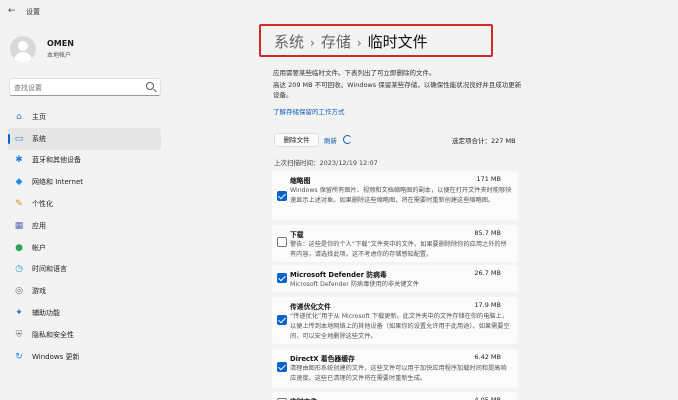  Describe the element at coordinates (19, 356) in the screenshot. I see `windows-update-icon: ↻` at that location.